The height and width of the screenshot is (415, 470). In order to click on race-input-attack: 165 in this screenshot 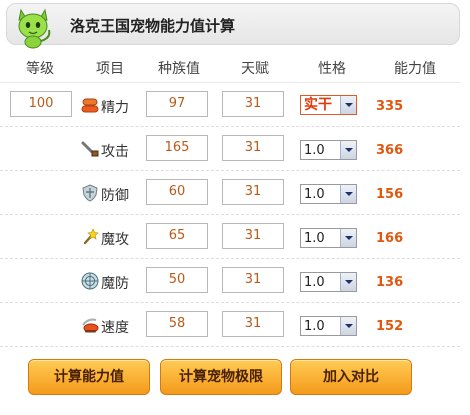, I will do `click(177, 148)`.